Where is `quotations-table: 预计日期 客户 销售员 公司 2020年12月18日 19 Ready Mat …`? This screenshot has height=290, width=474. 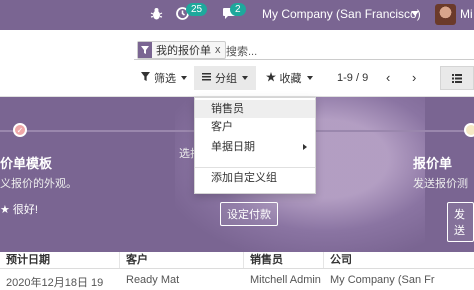
quotations-table: 预计日期 客户 销售员 公司 2020年12月18日 19 Ready Mat … is located at coordinates (237, 270).